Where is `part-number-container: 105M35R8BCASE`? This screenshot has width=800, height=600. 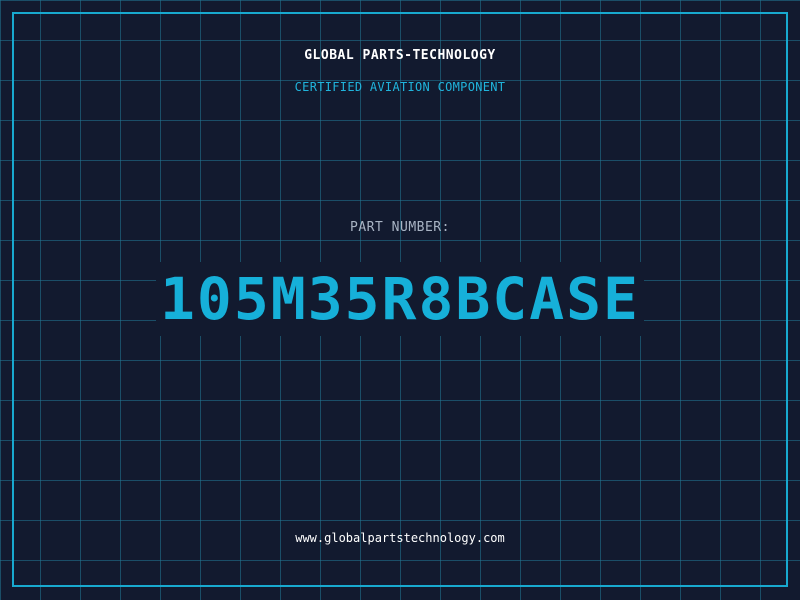 part-number-container: 105M35R8BCASE is located at coordinates (400, 299).